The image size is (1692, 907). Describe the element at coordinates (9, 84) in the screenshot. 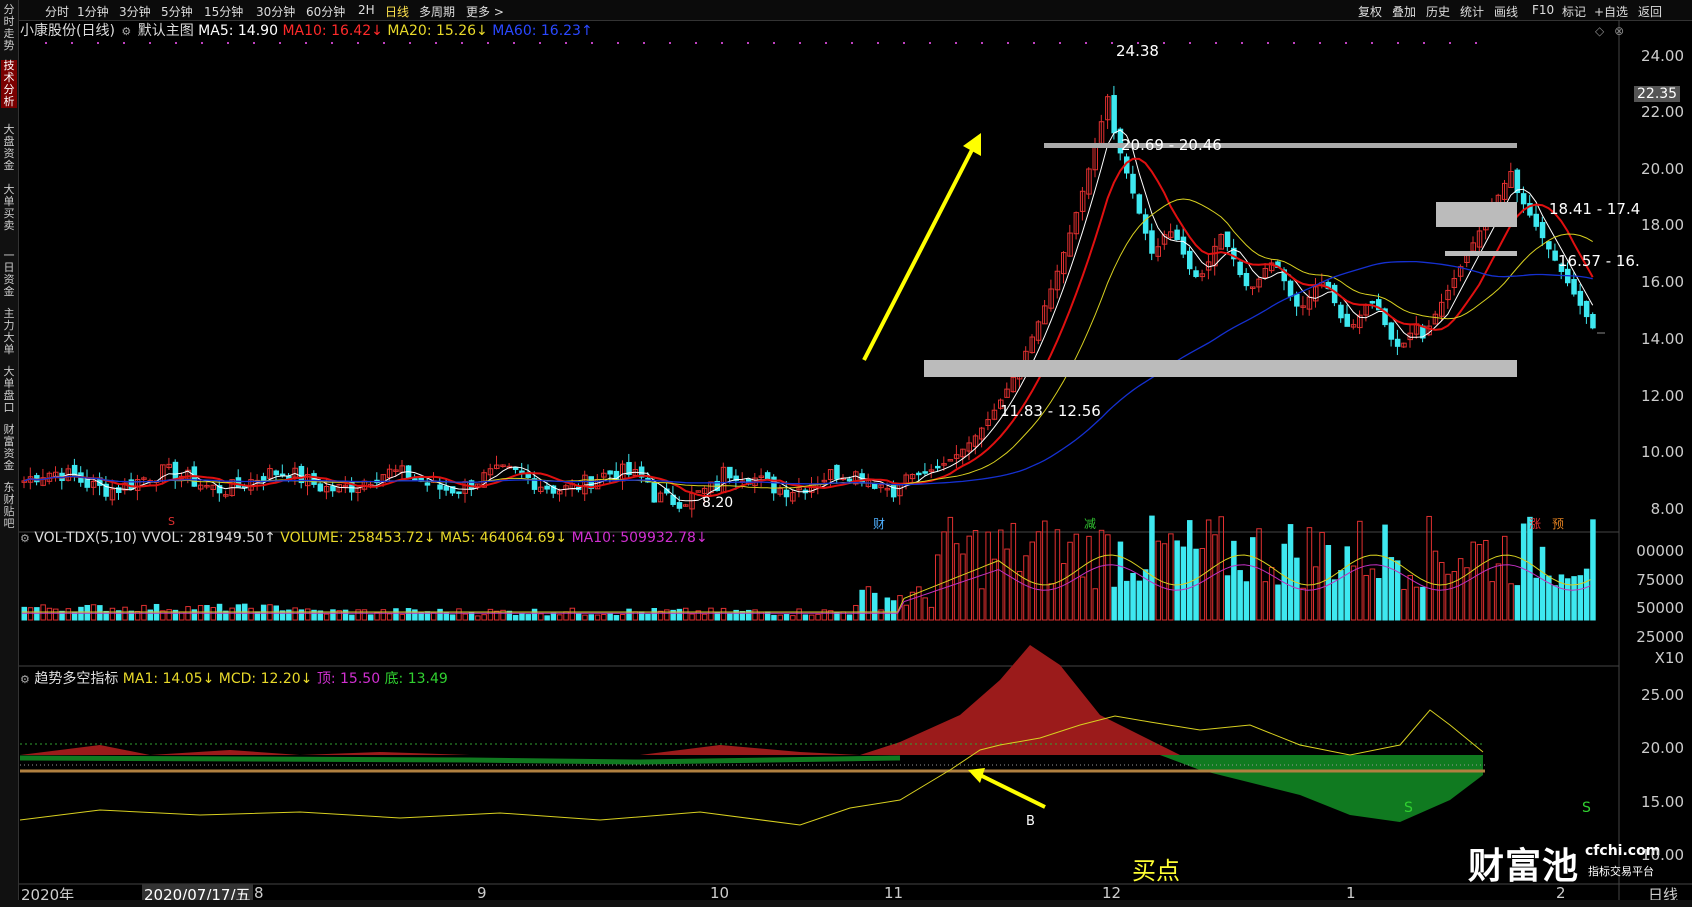

I see `sidebar-tab-1: 技术分析` at that location.